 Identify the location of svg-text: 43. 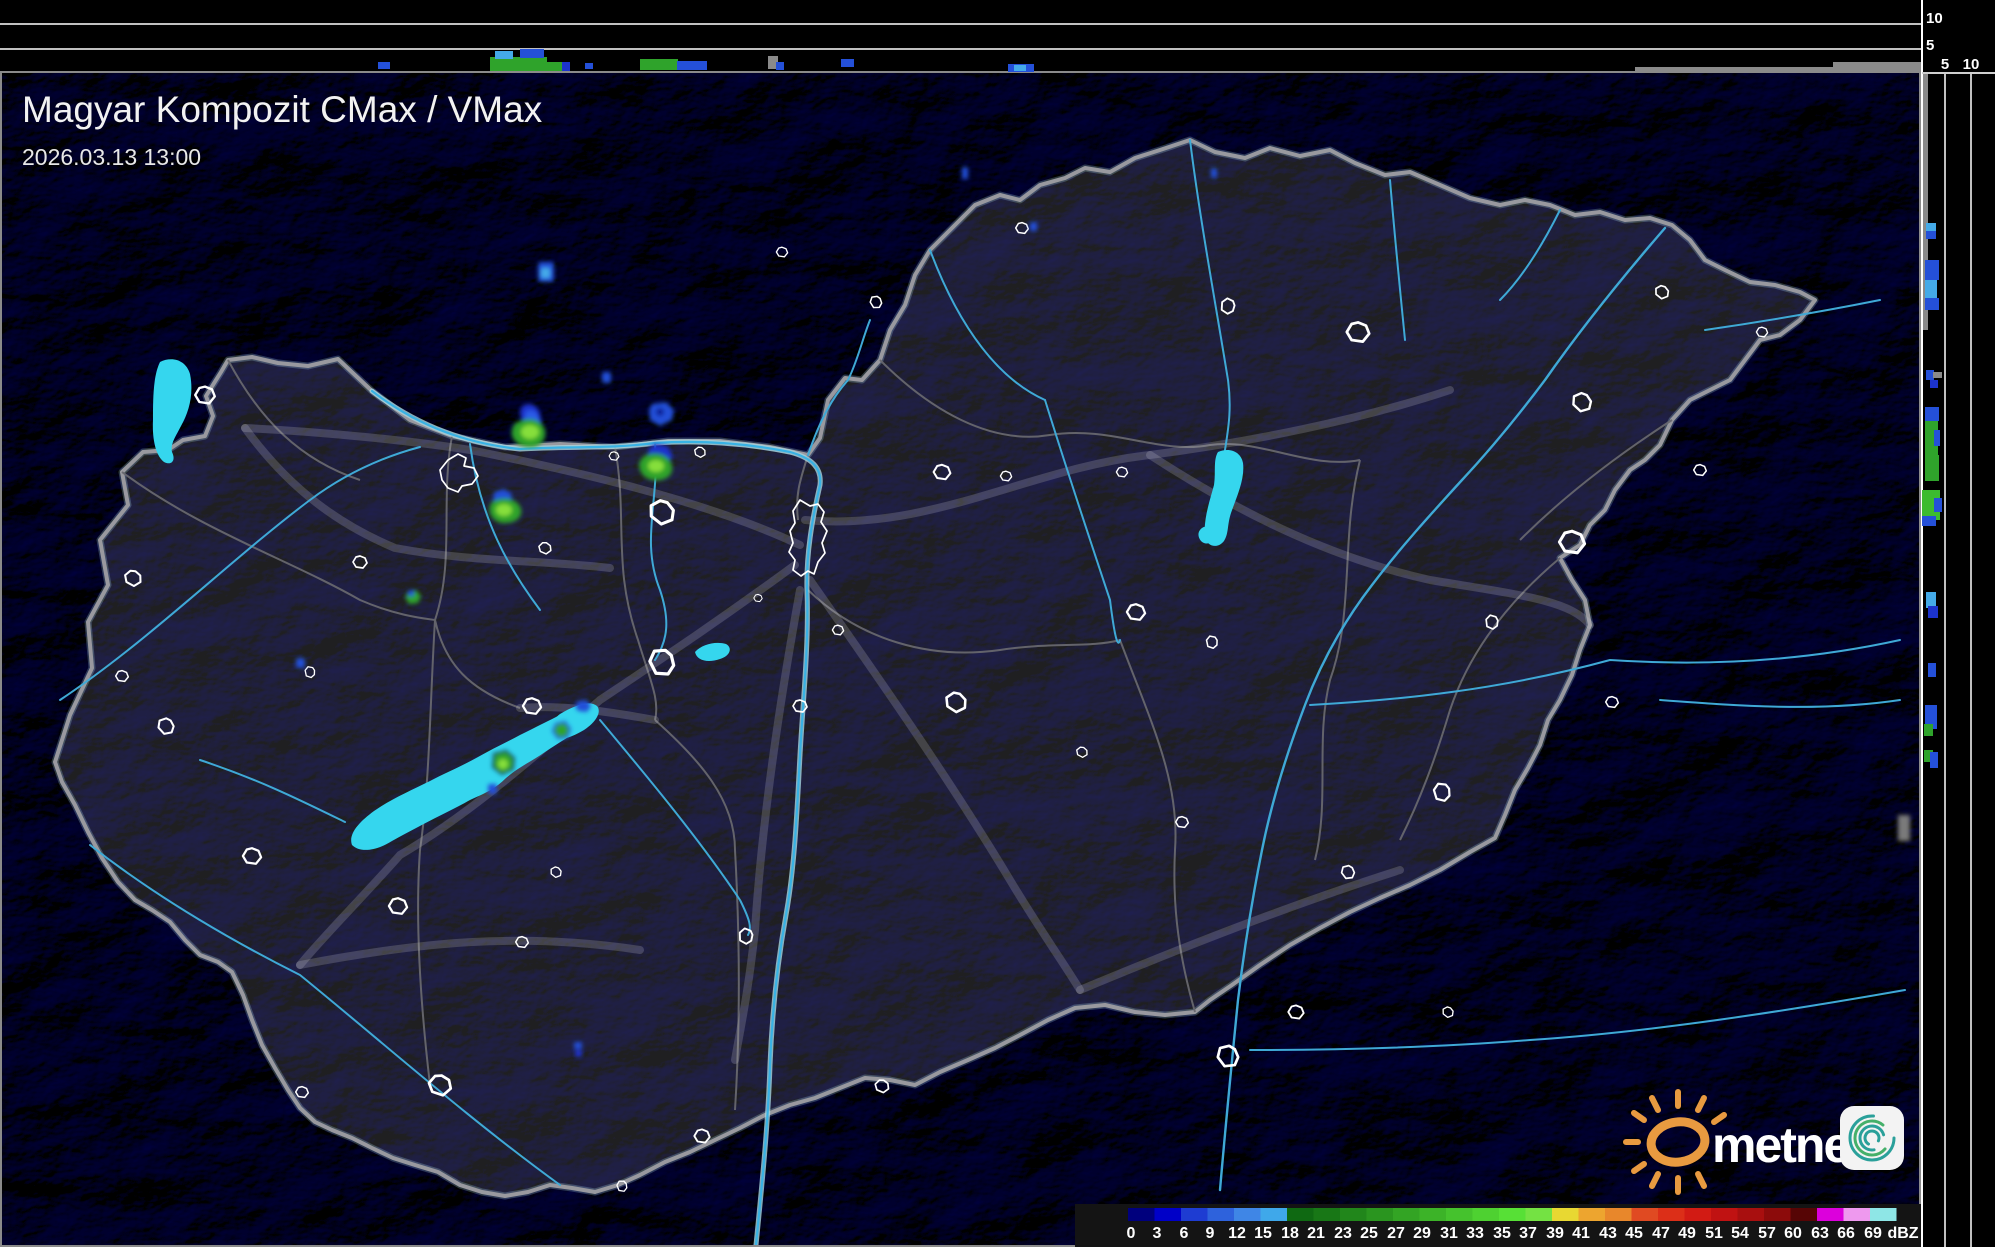
(1608, 1233).